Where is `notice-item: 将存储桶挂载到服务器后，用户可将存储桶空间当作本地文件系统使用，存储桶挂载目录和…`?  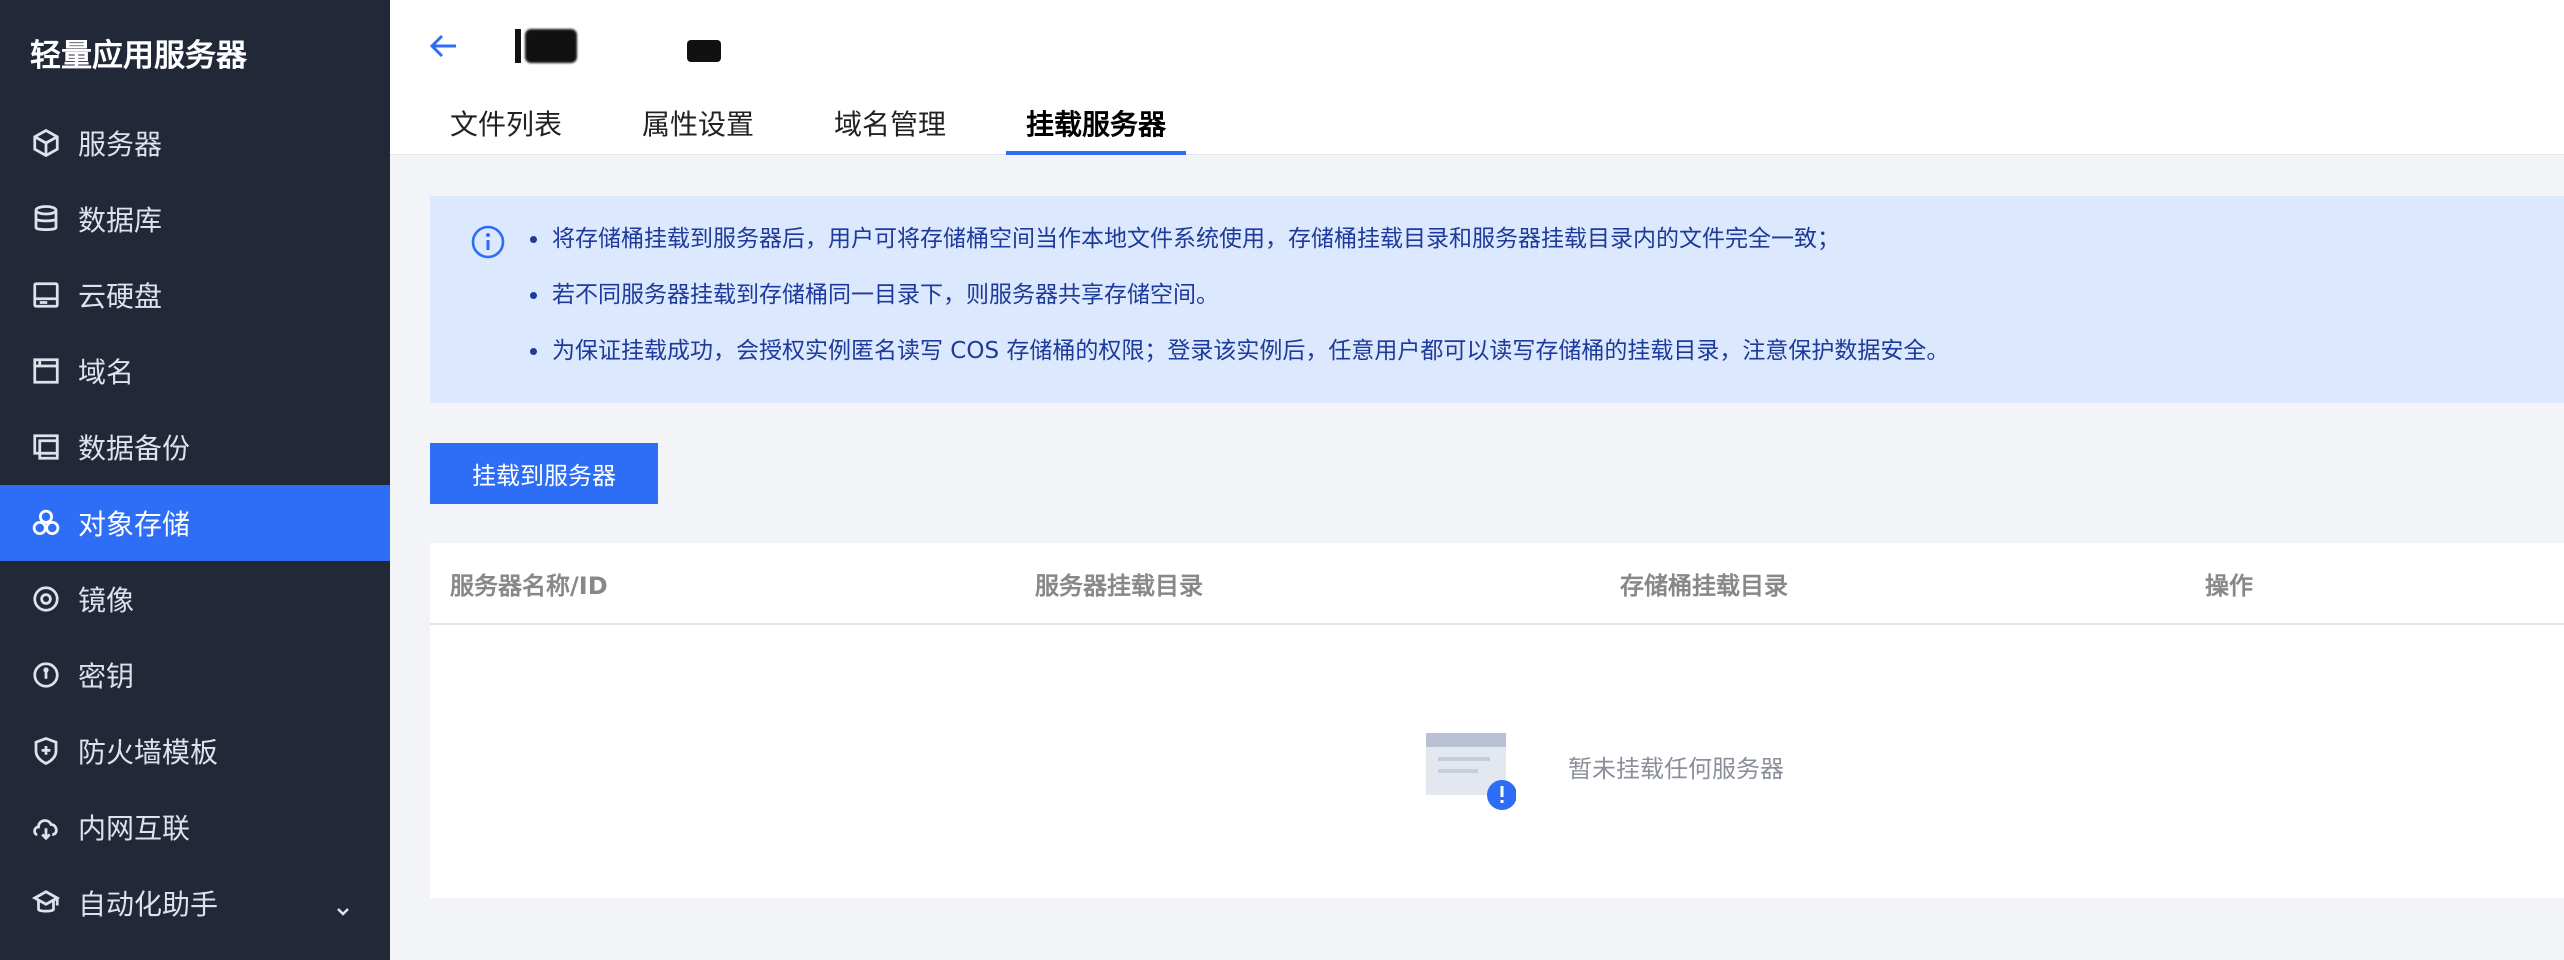 notice-item: 将存储桶挂载到服务器后，用户可将存储桶空间当作本地文件系统使用，存储桶挂载目录和… is located at coordinates (1239, 252).